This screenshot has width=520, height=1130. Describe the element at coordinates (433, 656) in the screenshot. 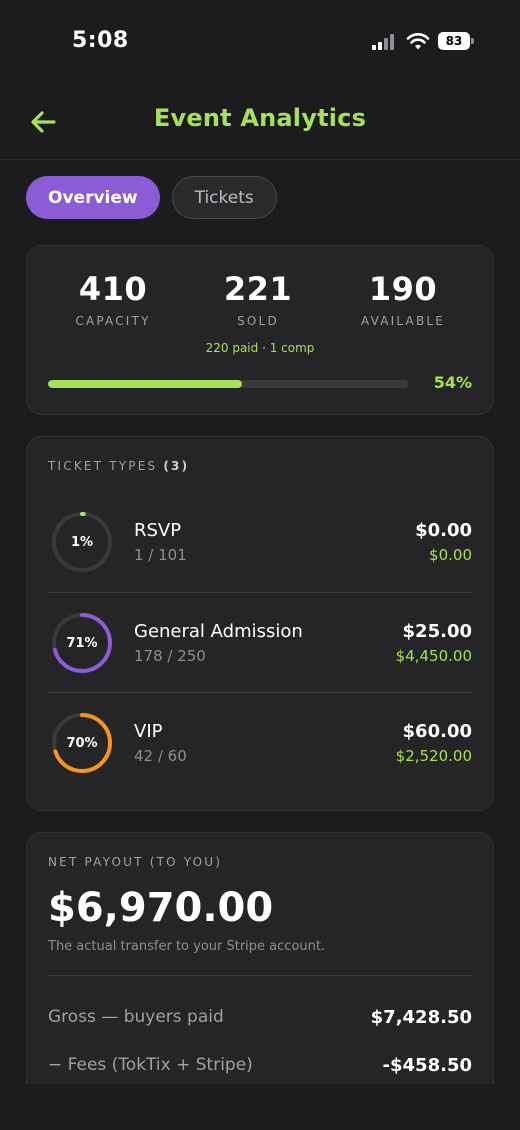

I see `ticket-revenue: $4,450.00` at that location.